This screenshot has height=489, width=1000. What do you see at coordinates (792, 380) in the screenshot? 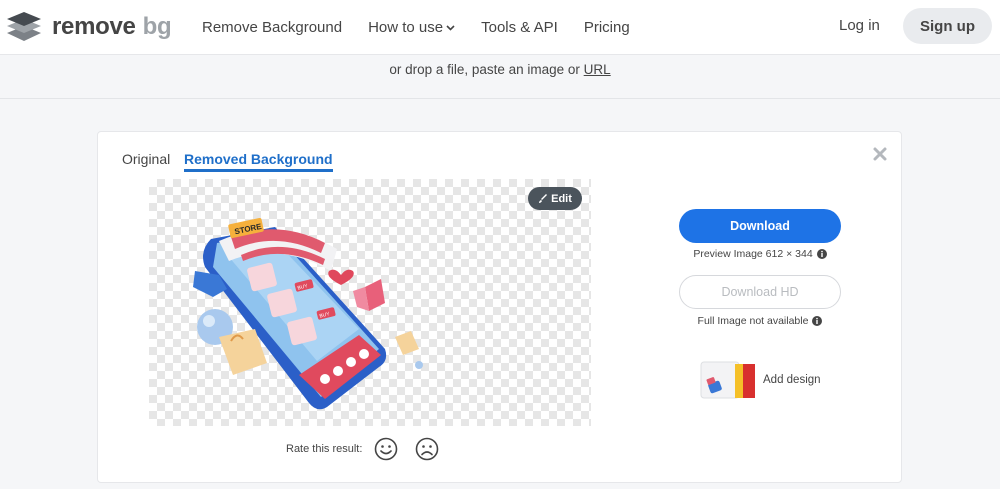
I see `add-design-label: Add design` at bounding box center [792, 380].